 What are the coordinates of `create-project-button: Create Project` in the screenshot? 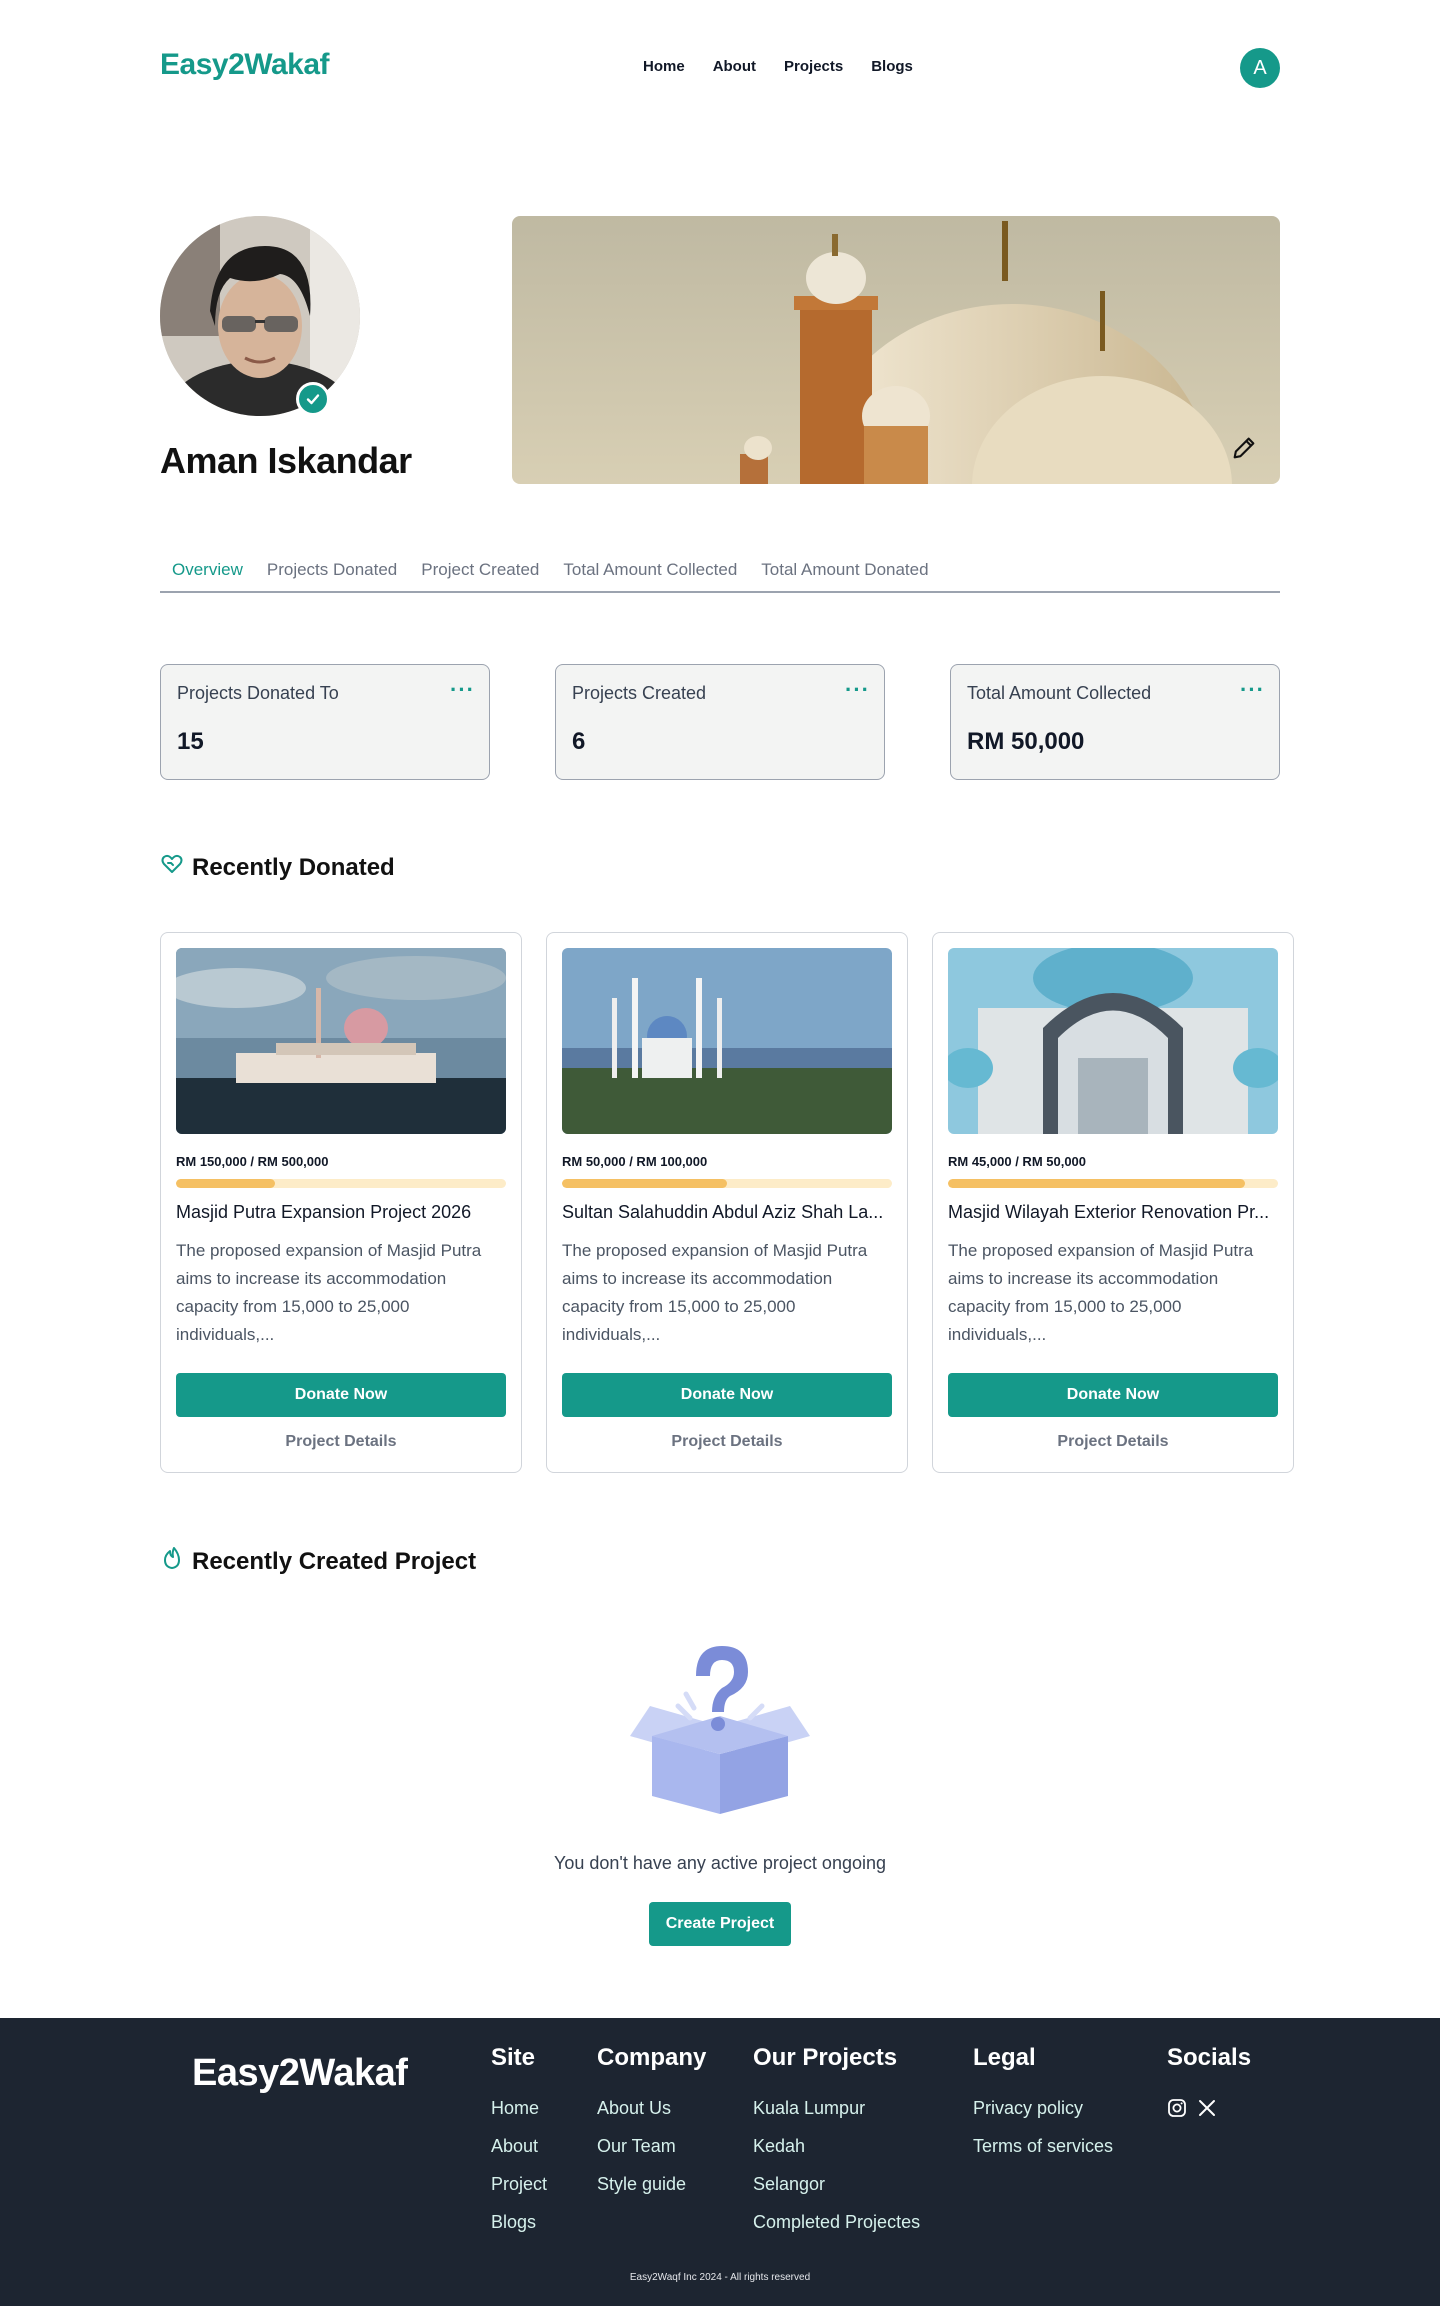 It's located at (720, 1924).